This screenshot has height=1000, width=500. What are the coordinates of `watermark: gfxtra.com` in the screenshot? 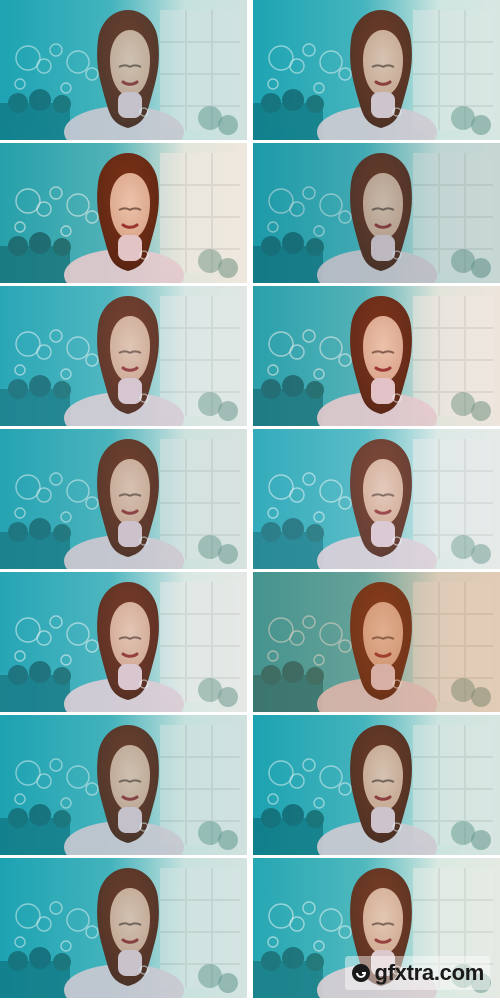 It's located at (417, 973).